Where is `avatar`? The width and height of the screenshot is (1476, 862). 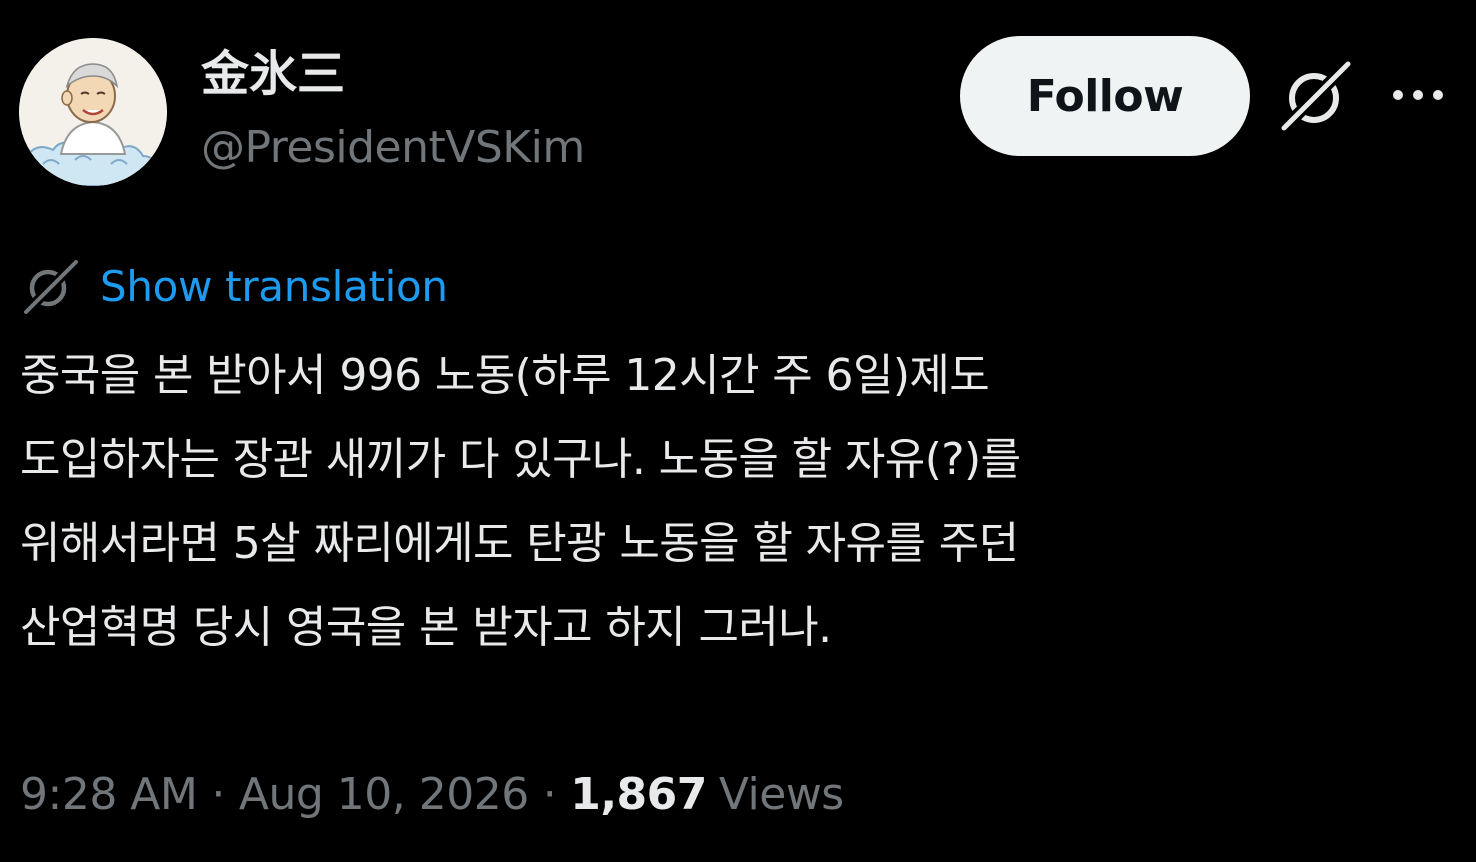
avatar is located at coordinates (93, 112).